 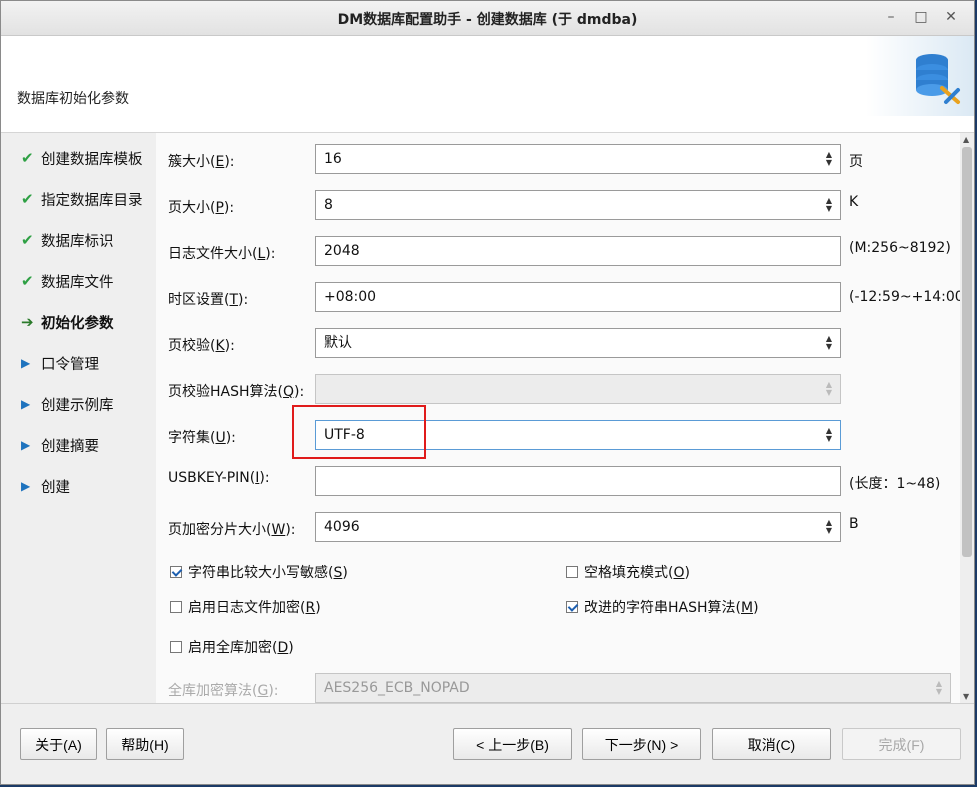 I want to click on usbkey-pin-input, so click(x=578, y=481).